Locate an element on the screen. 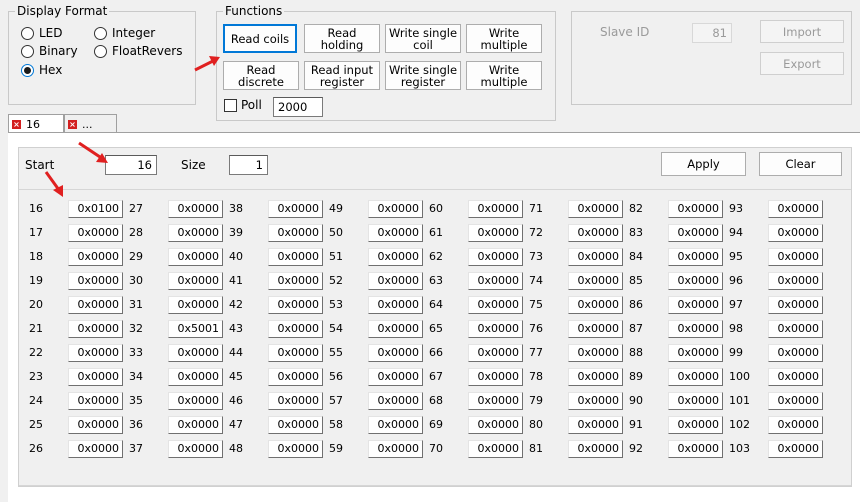  slave-id-input: 81 is located at coordinates (712, 33).